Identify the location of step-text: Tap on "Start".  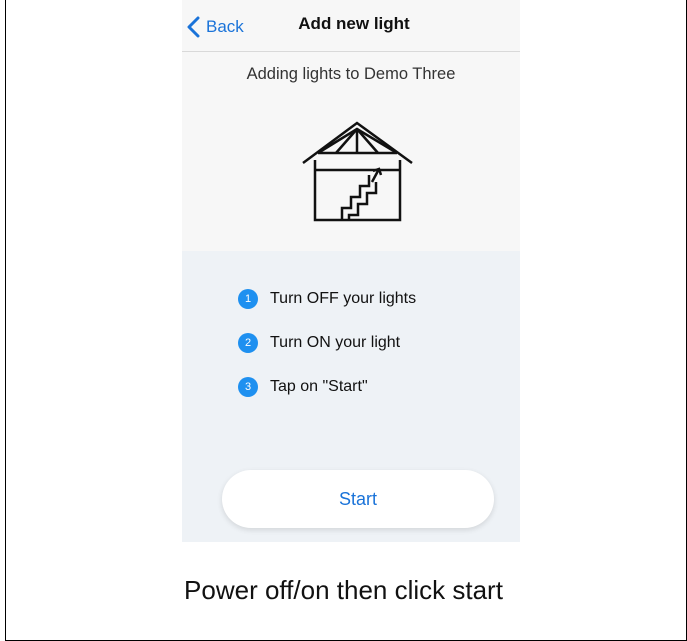
(319, 386).